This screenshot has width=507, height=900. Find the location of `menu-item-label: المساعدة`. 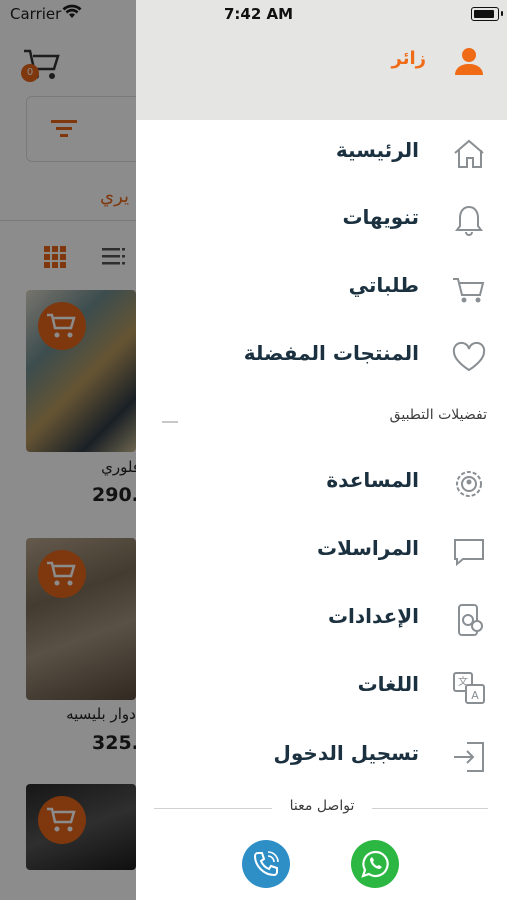

menu-item-label: المساعدة is located at coordinates (372, 480).